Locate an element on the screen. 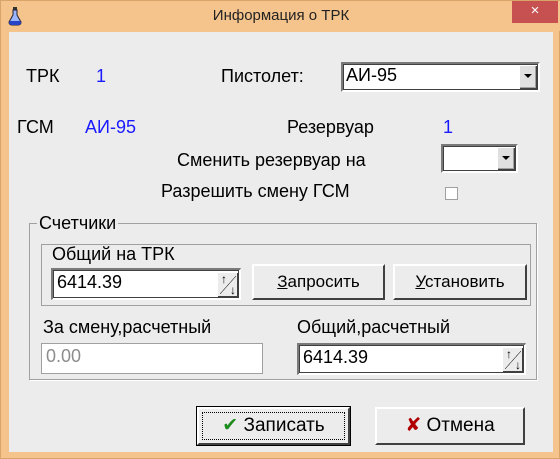 The image size is (560, 459). total-calc-field: 6414.39 ↑ ↓ is located at coordinates (411, 359).